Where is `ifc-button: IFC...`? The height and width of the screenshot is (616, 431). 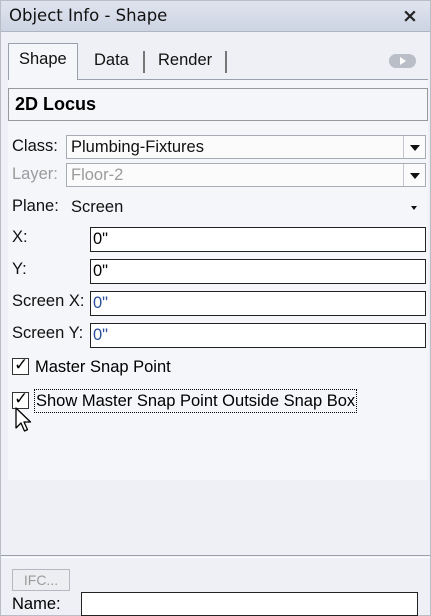
ifc-button: IFC... is located at coordinates (41, 580).